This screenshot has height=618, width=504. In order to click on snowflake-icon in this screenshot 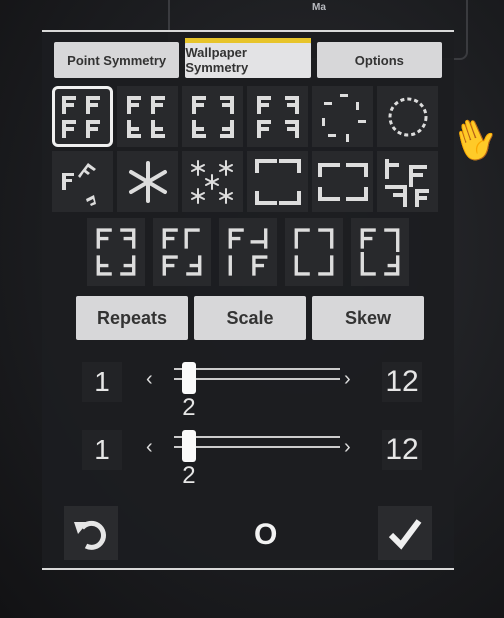, I will do `click(147, 181)`.